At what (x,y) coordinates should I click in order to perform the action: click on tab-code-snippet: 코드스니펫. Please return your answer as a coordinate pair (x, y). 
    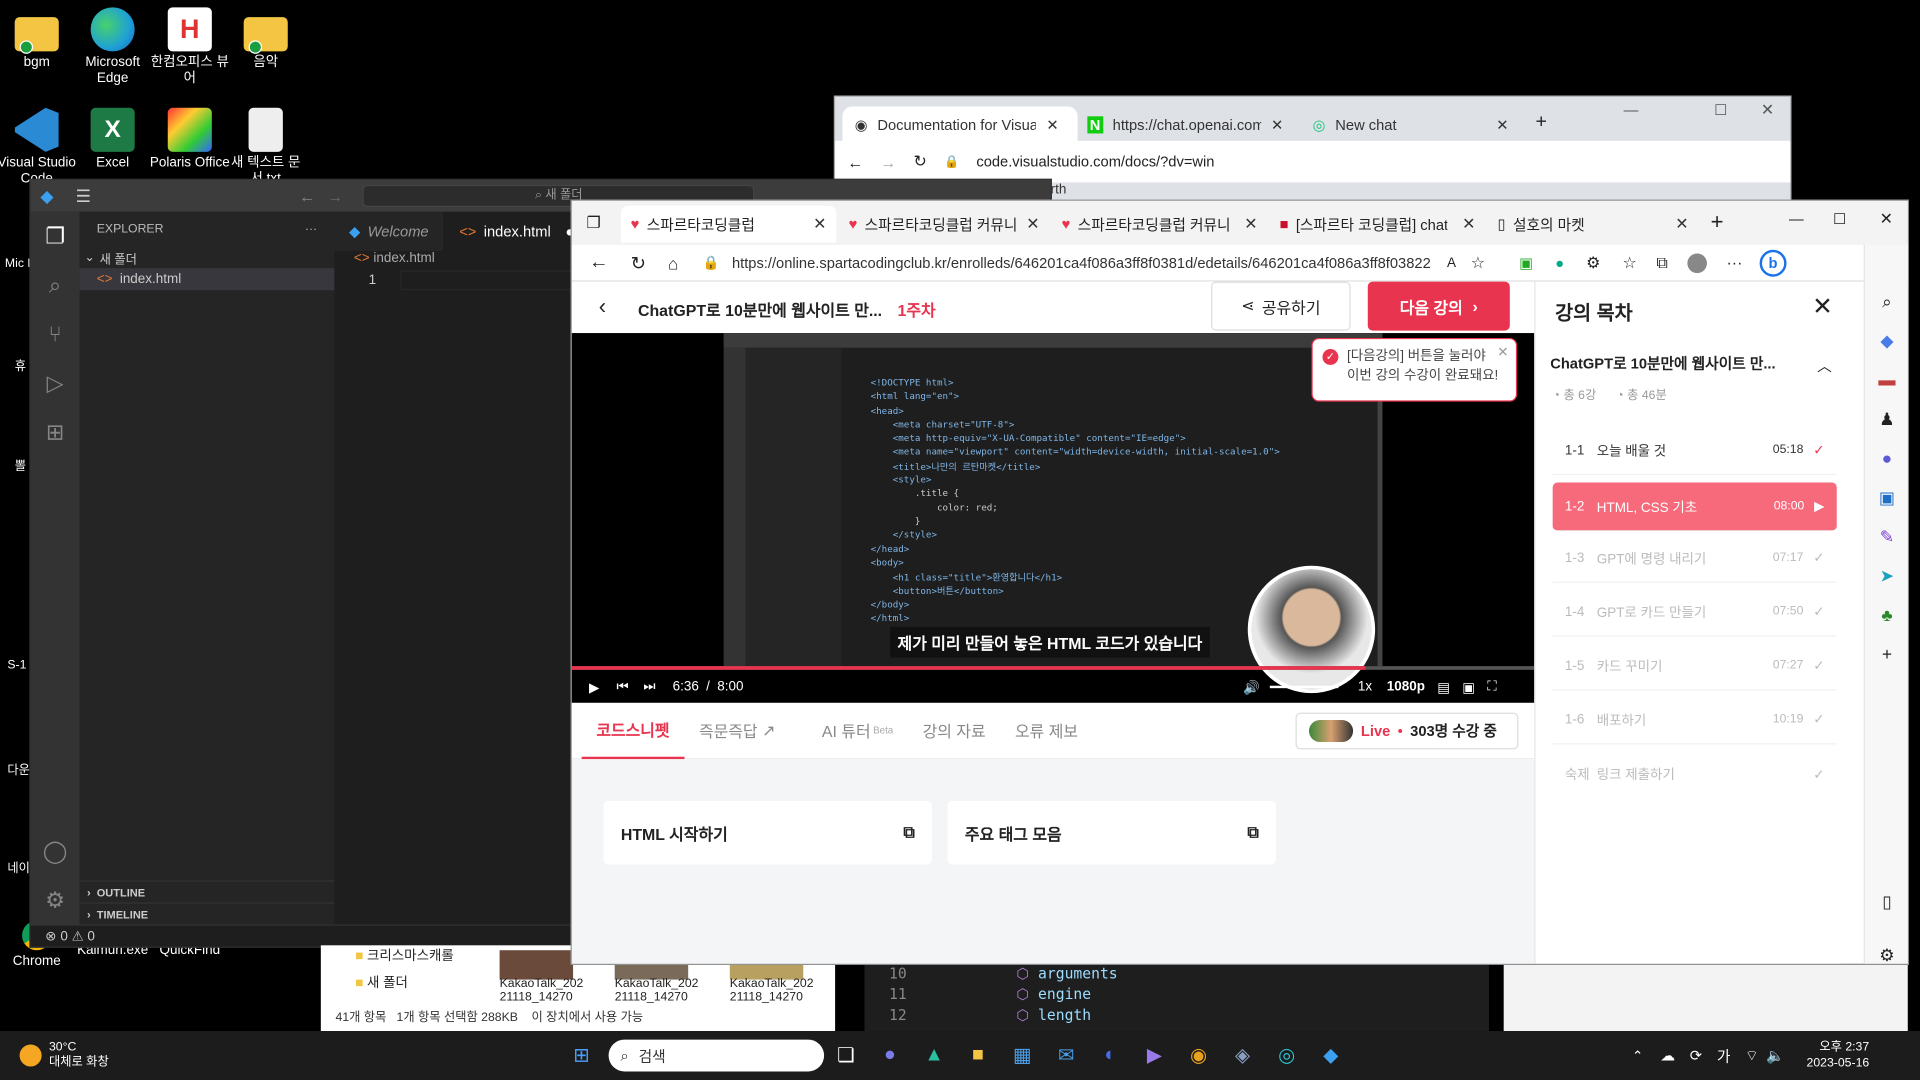
    Looking at the image, I should click on (633, 730).